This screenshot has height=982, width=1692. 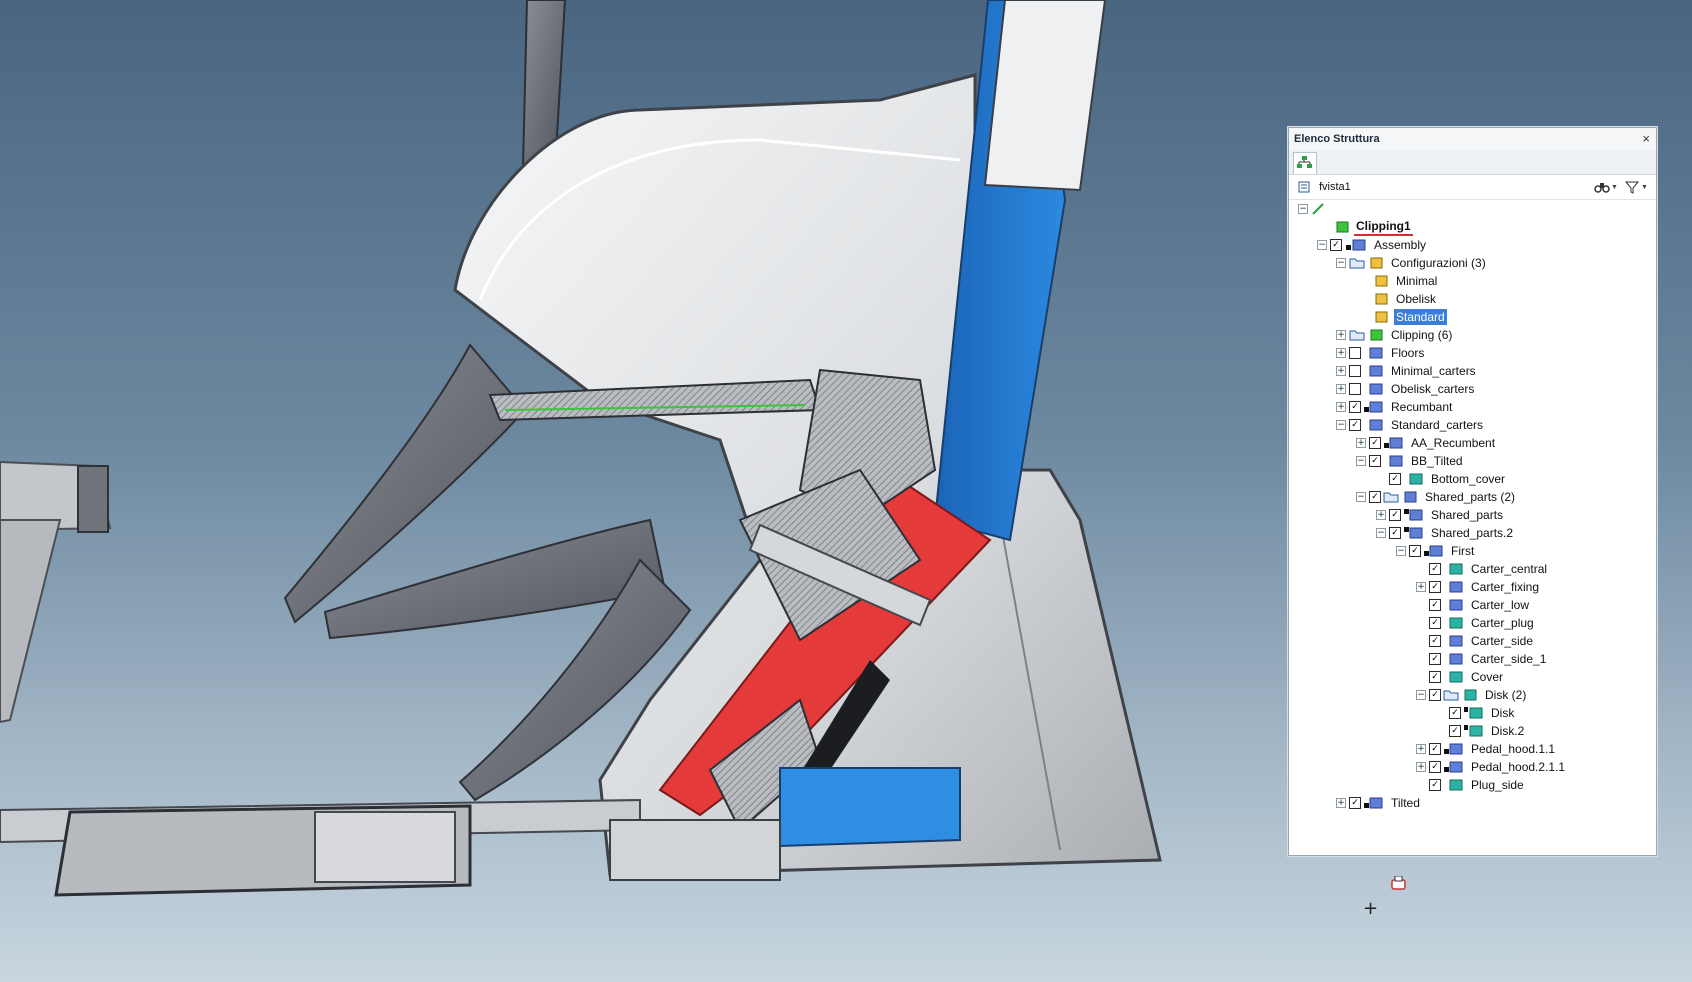 What do you see at coordinates (1646, 138) in the screenshot?
I see `close-icon: ×` at bounding box center [1646, 138].